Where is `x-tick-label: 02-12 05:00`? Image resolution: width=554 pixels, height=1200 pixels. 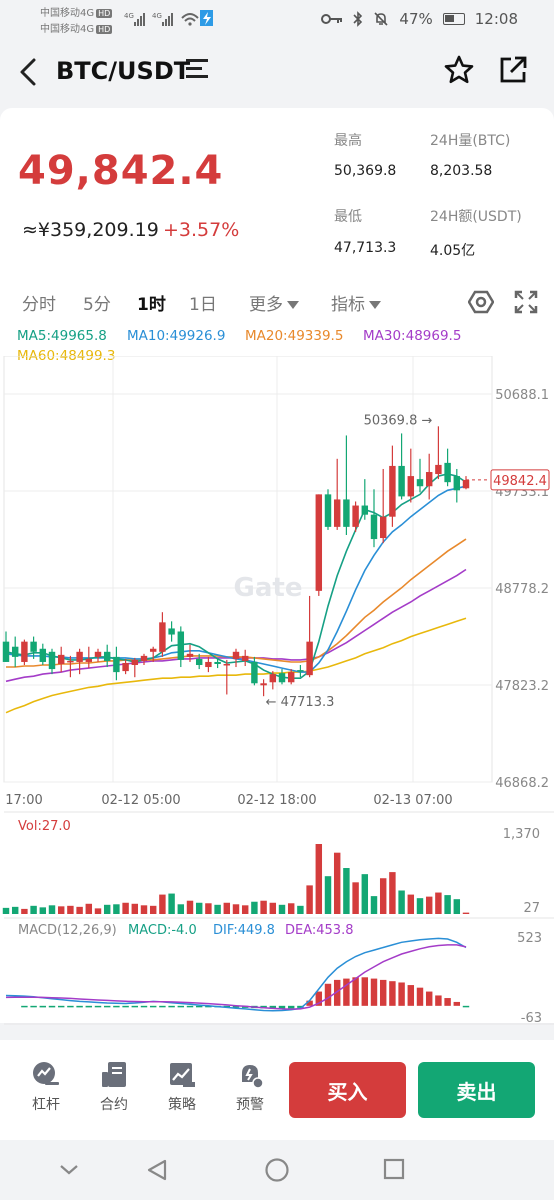 x-tick-label: 02-12 05:00 is located at coordinates (140, 800).